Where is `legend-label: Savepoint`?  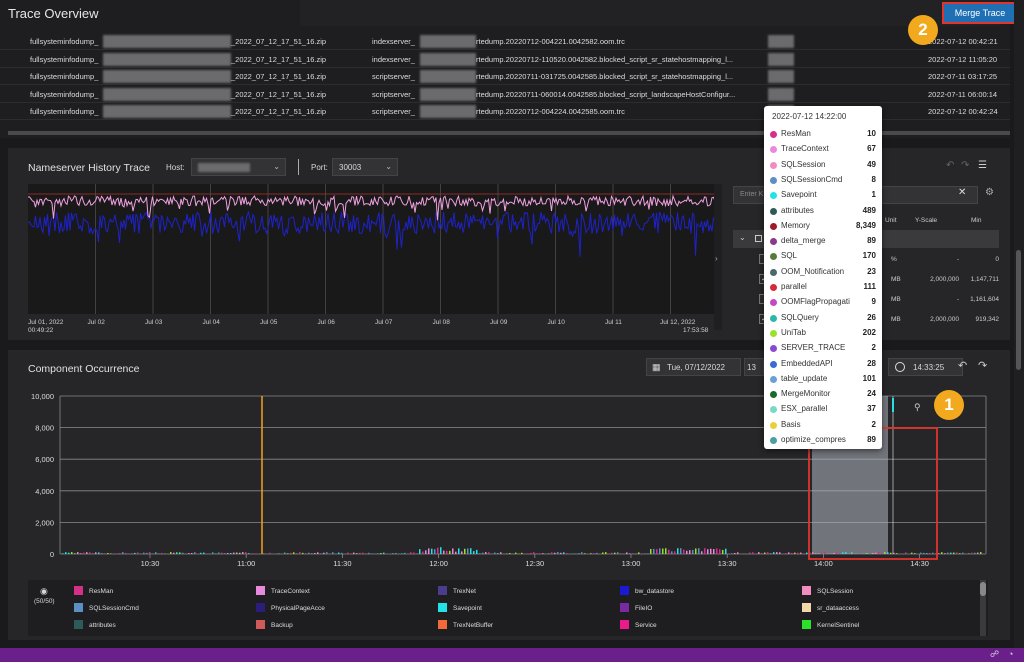
legend-label: Savepoint is located at coordinates (467, 608).